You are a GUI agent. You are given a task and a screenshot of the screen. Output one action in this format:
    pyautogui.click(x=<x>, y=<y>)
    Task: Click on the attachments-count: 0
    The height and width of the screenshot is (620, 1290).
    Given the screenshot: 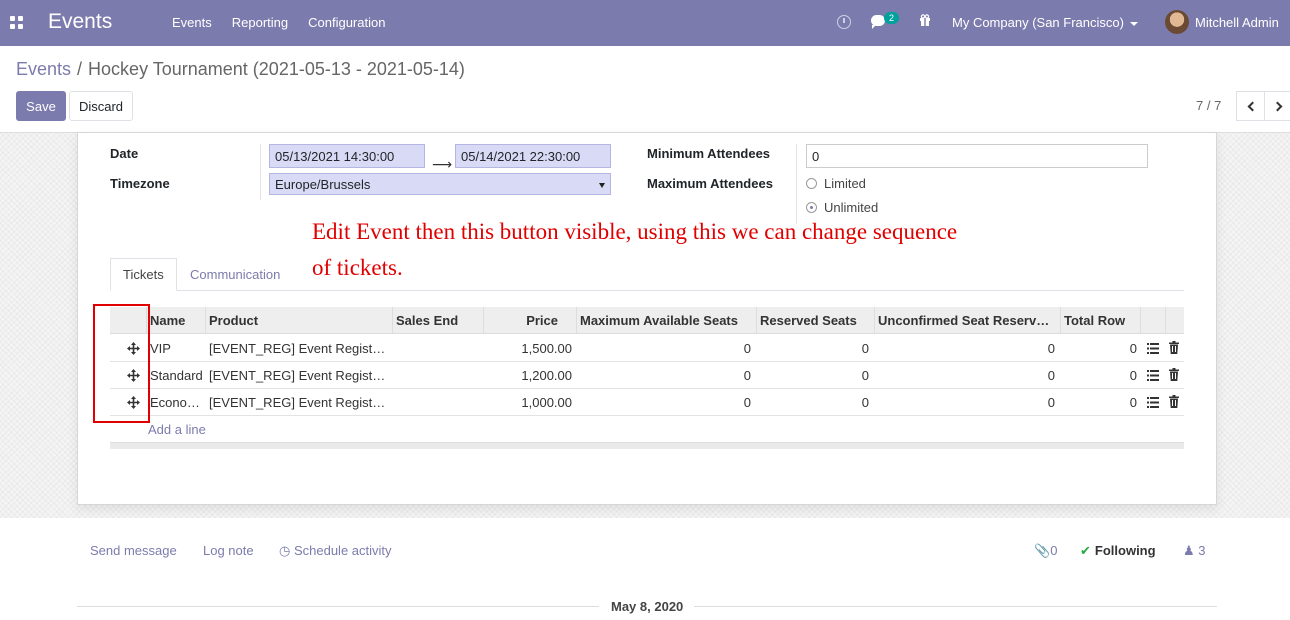 What is the action you would take?
    pyautogui.click(x=1054, y=550)
    